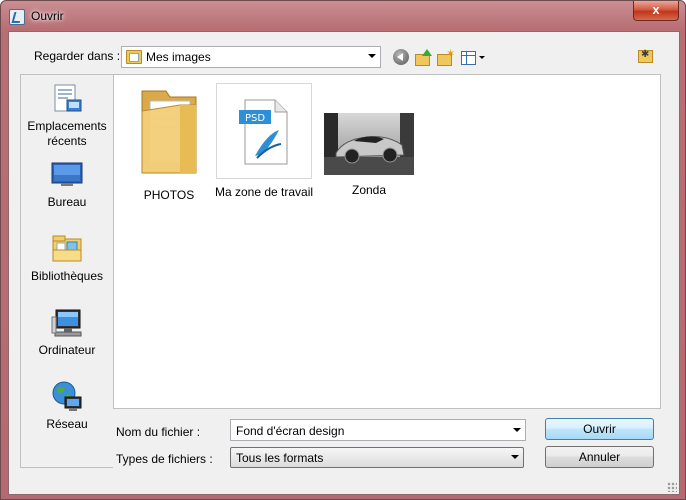 The width and height of the screenshot is (686, 500). I want to click on place-label-computer: Ordinateur, so click(67, 350).